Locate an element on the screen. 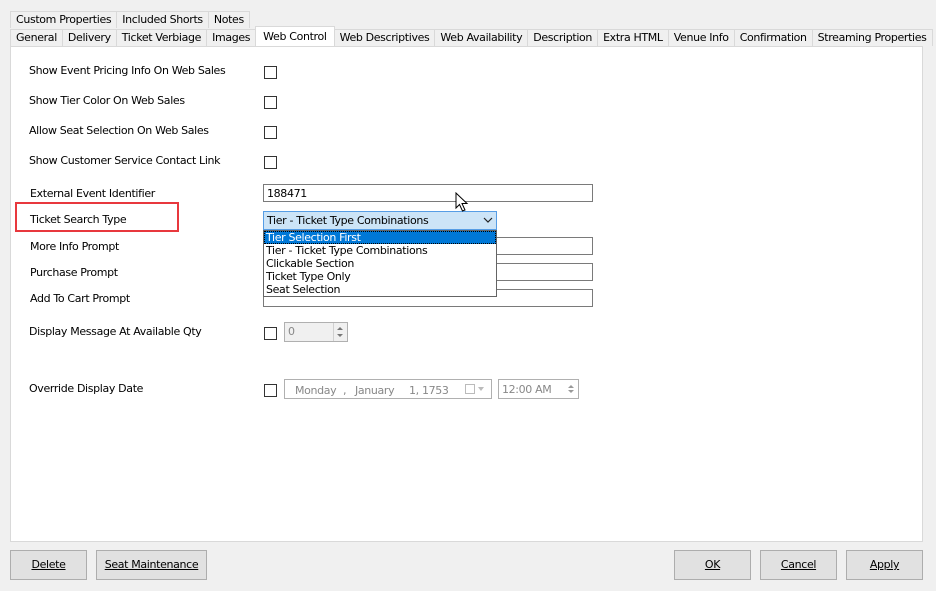 The image size is (936, 591). chevron-down-icon is located at coordinates (488, 220).